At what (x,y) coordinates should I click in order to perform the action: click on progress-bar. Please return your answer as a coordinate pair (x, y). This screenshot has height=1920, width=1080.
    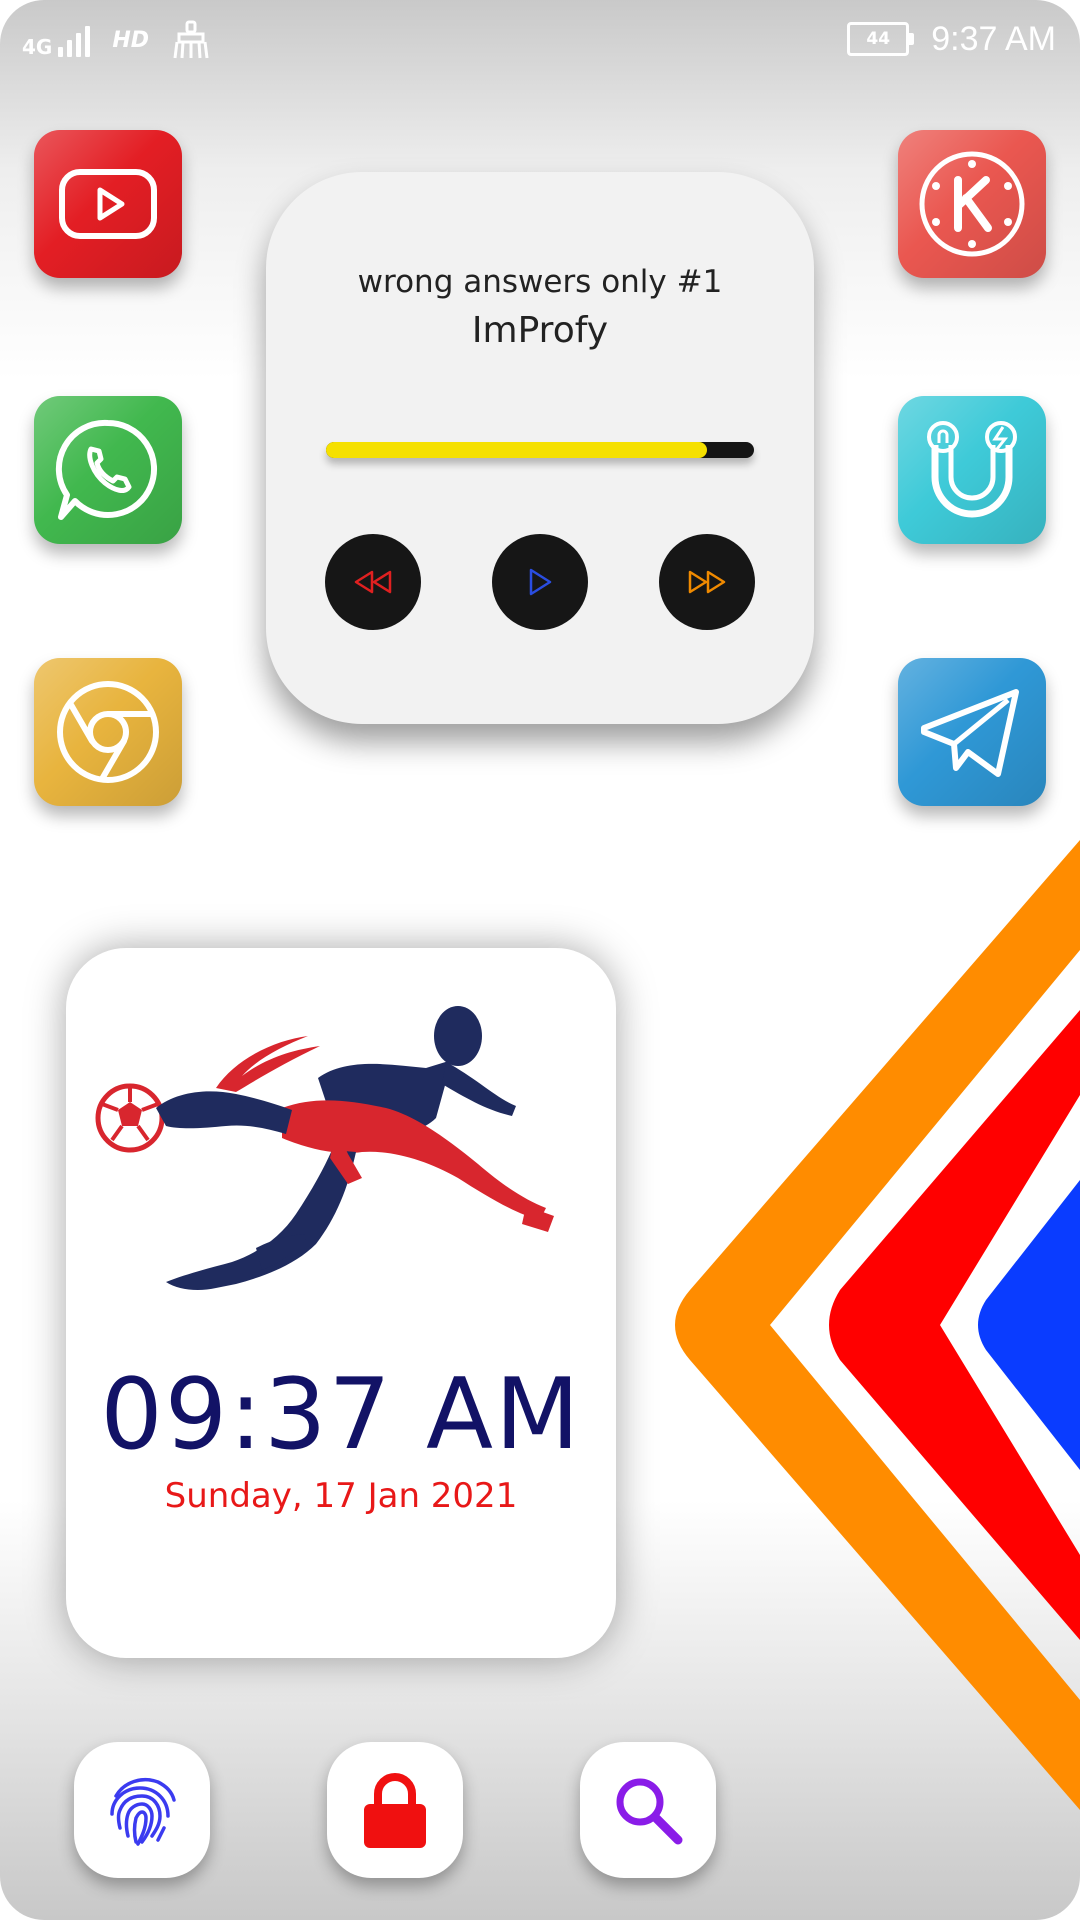
    Looking at the image, I should click on (540, 450).